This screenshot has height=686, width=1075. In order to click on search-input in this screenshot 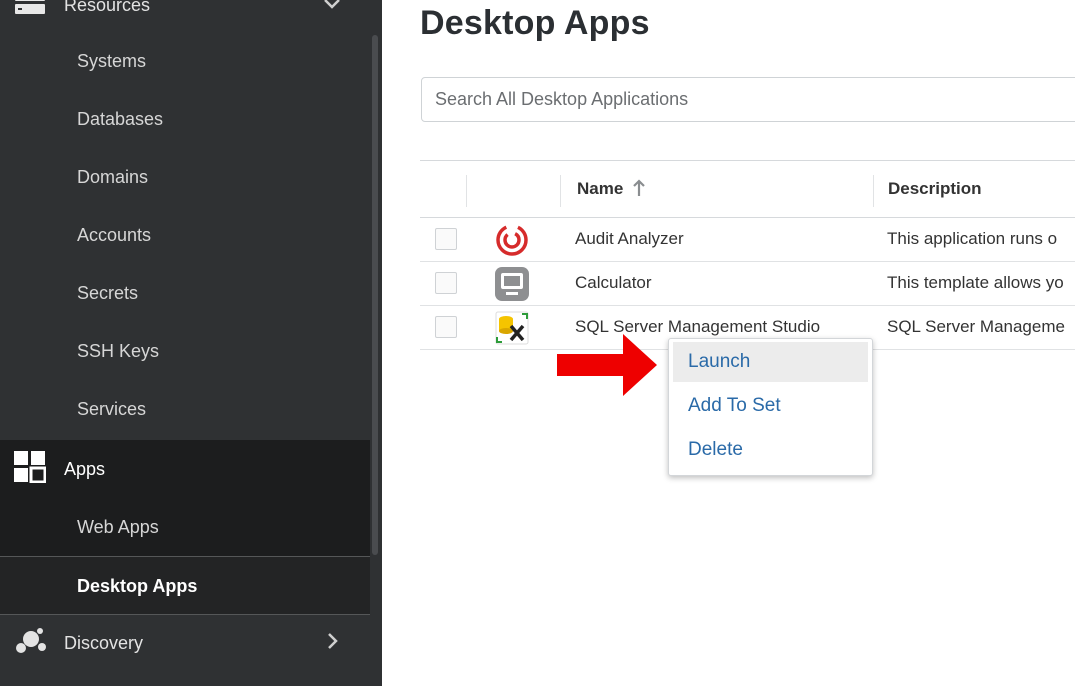, I will do `click(748, 99)`.